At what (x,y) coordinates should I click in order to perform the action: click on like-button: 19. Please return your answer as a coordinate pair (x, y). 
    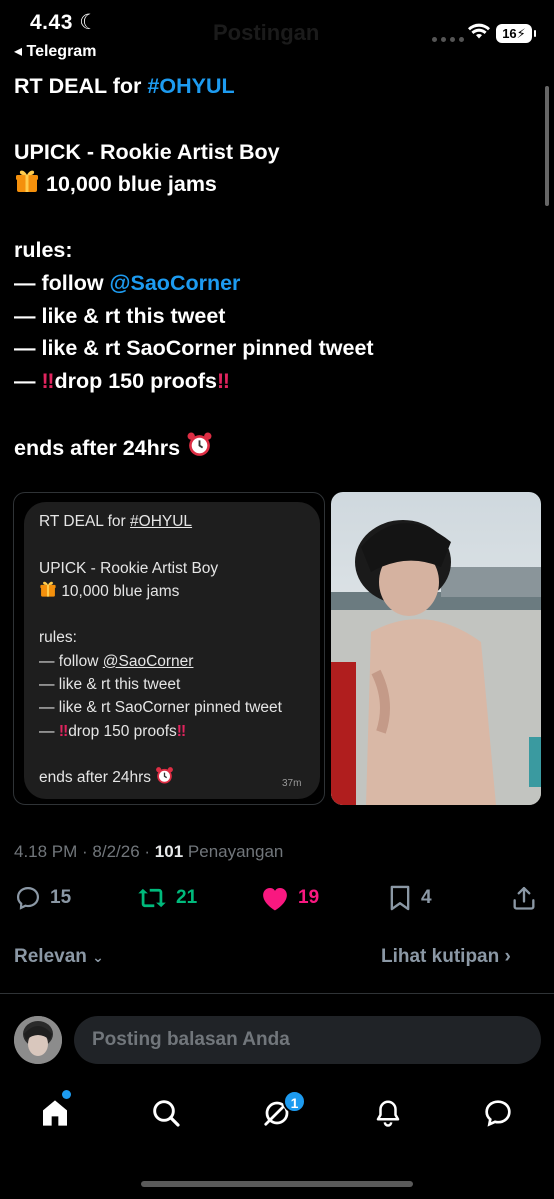
    Looking at the image, I should click on (289, 898).